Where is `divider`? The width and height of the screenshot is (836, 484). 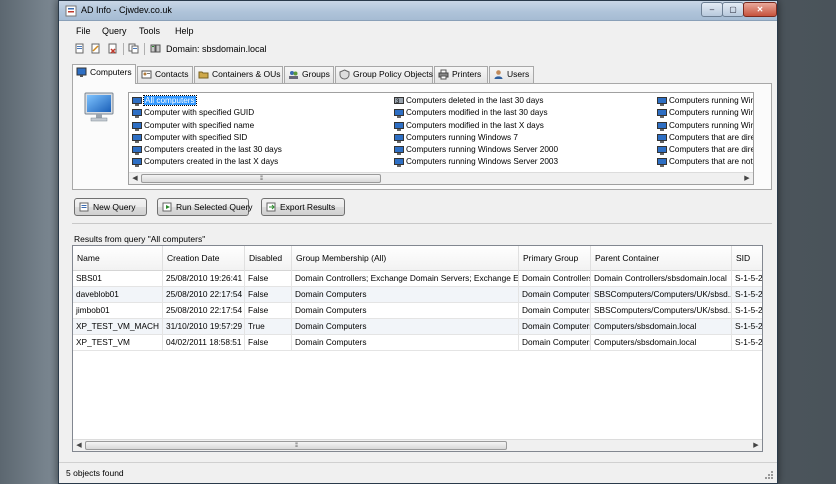
divider is located at coordinates (422, 223).